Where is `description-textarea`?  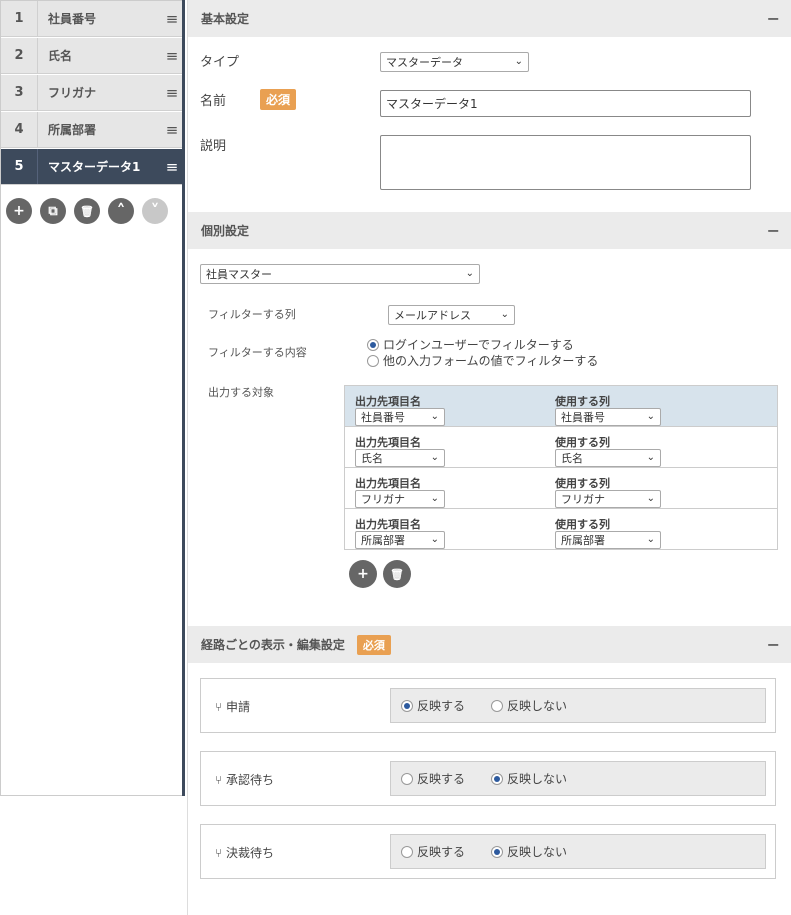
description-textarea is located at coordinates (565, 162).